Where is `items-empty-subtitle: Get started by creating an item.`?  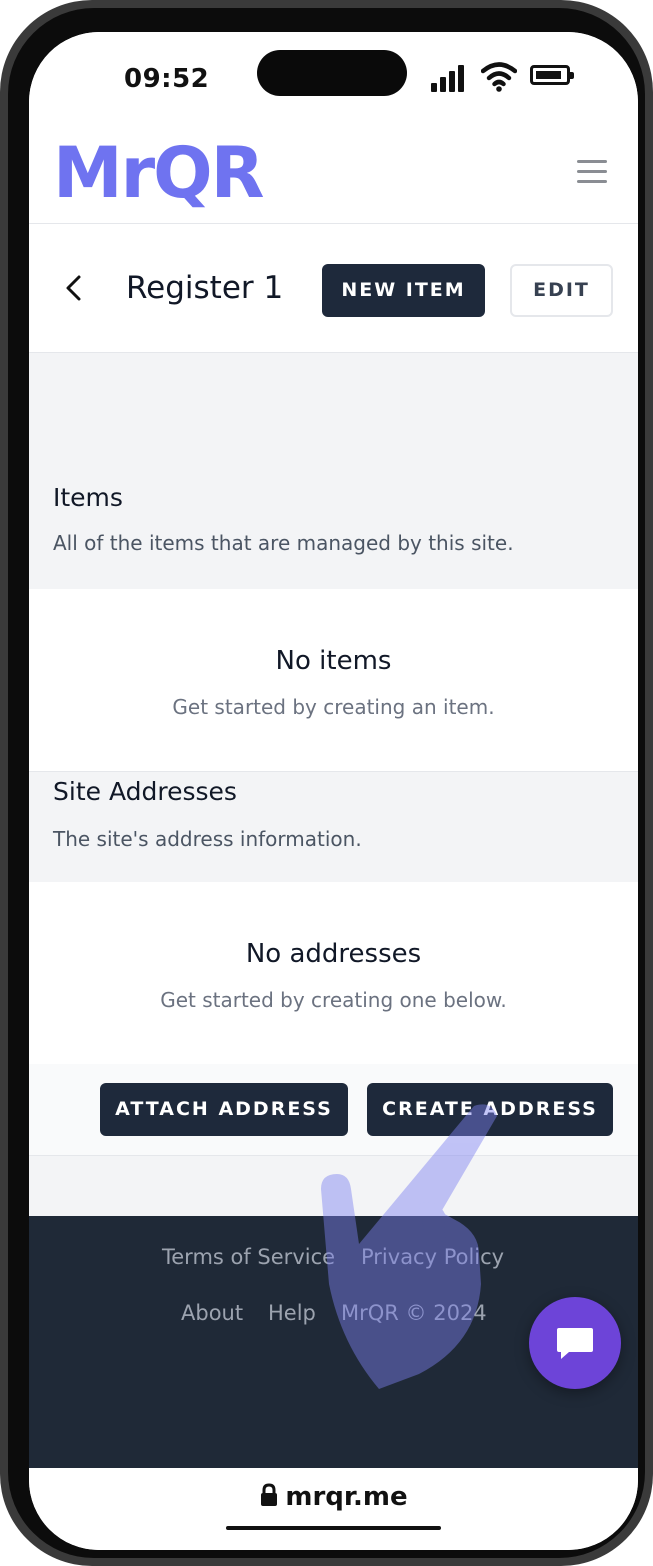 items-empty-subtitle: Get started by creating an item. is located at coordinates (333, 707).